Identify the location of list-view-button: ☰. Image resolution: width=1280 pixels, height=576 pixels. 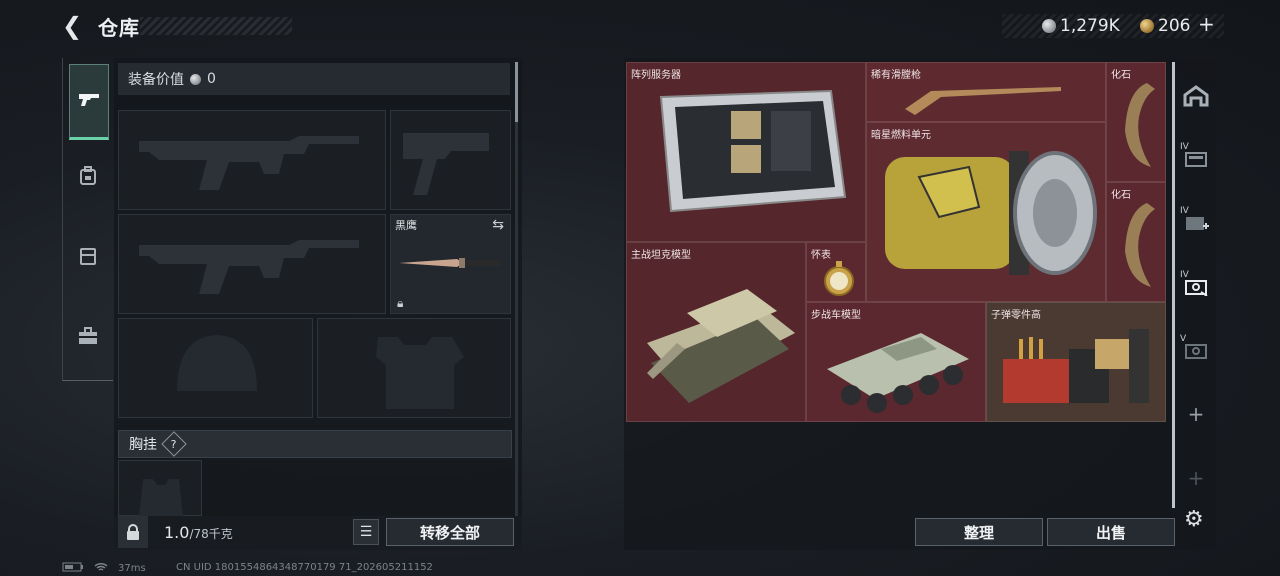
(366, 532).